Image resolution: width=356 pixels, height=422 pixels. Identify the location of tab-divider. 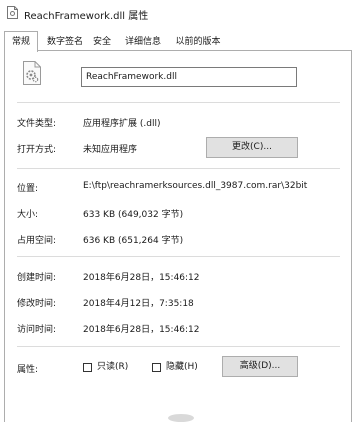
(178, 50).